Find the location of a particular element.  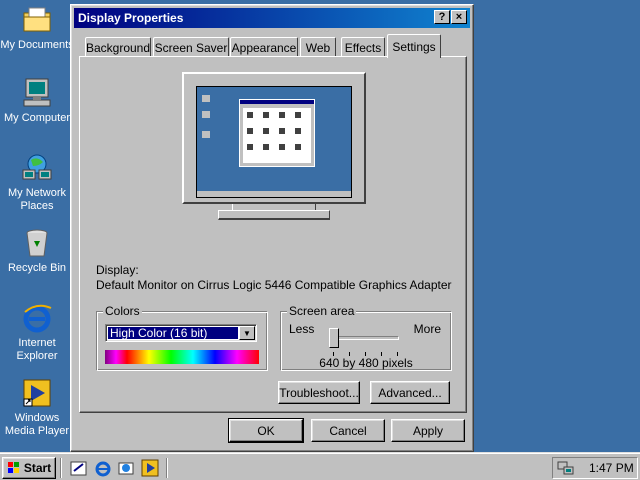

monitor-screen is located at coordinates (274, 142).